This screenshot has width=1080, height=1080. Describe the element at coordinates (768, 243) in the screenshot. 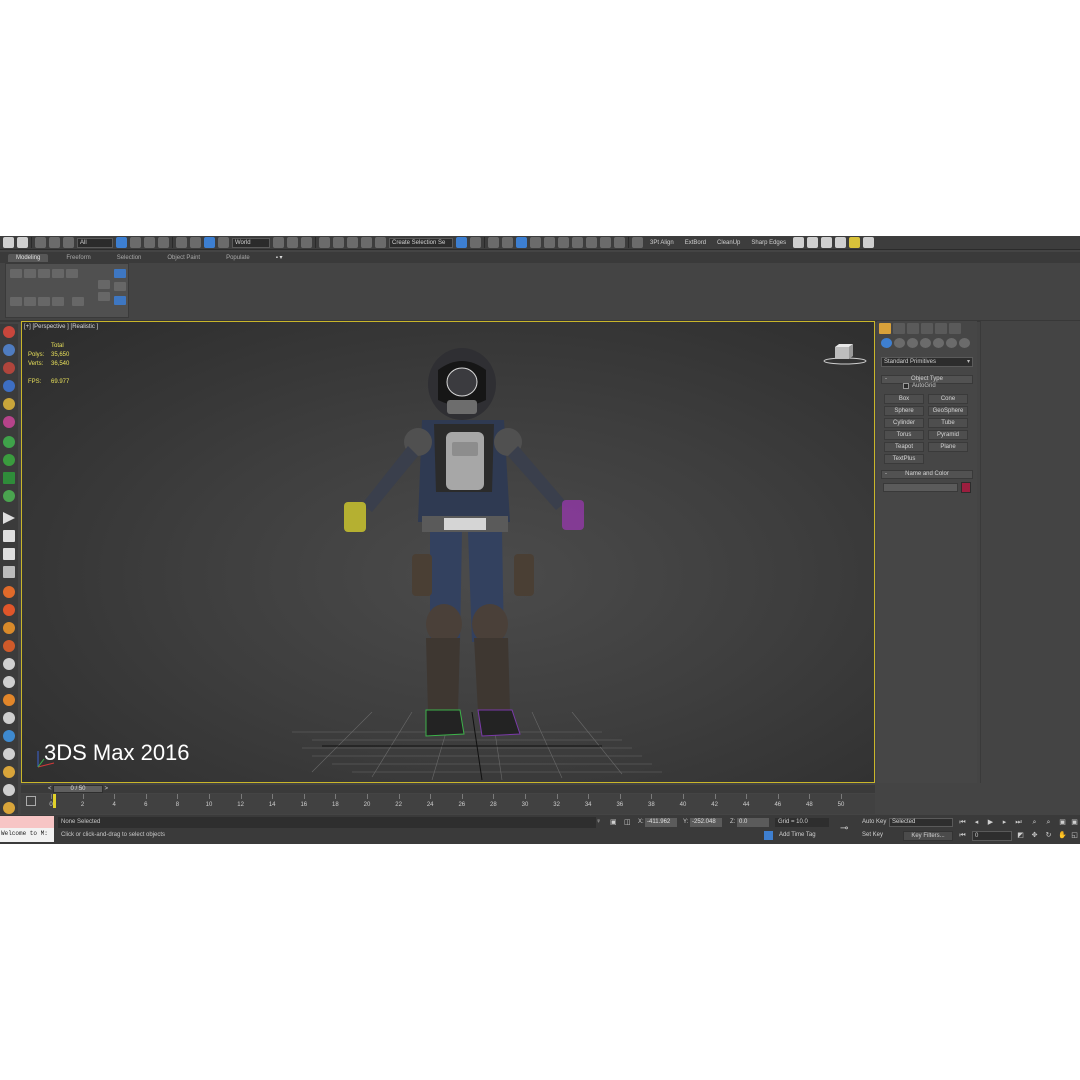

I see `menu-sharp-edges: Sharp Edges` at that location.